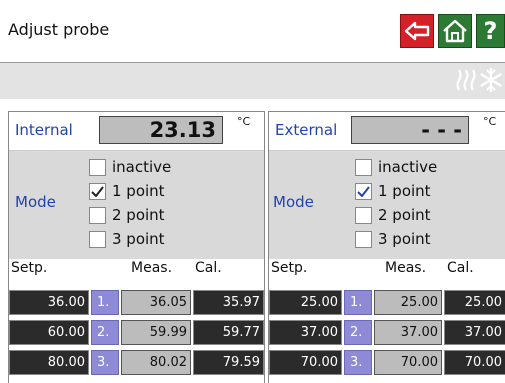 The image size is (505, 383). I want to click on spacer, so click(252, 105).